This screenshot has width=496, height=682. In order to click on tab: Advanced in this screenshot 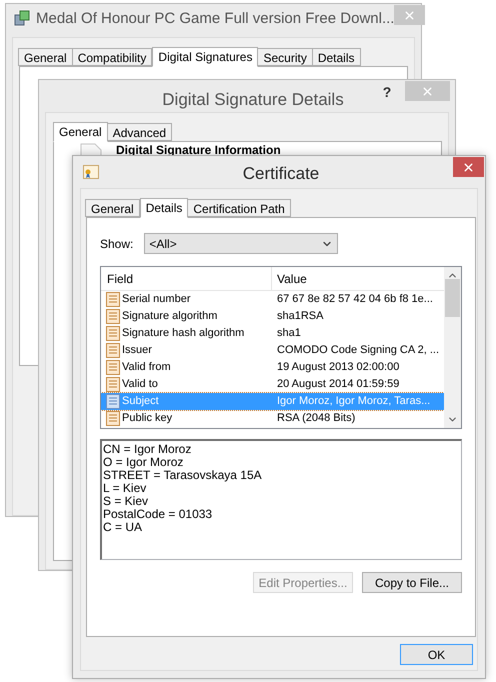, I will do `click(139, 132)`.